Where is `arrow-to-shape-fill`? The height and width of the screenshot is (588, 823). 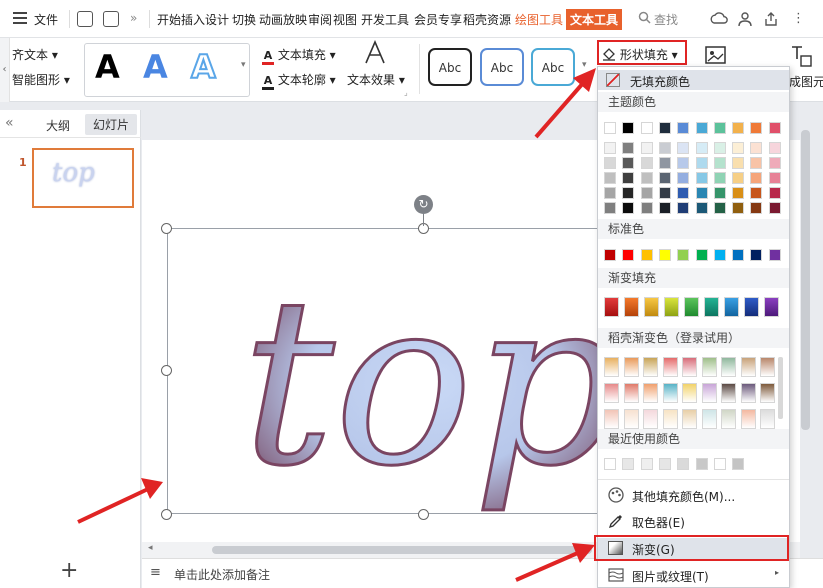 arrow-to-shape-fill is located at coordinates (565, 103).